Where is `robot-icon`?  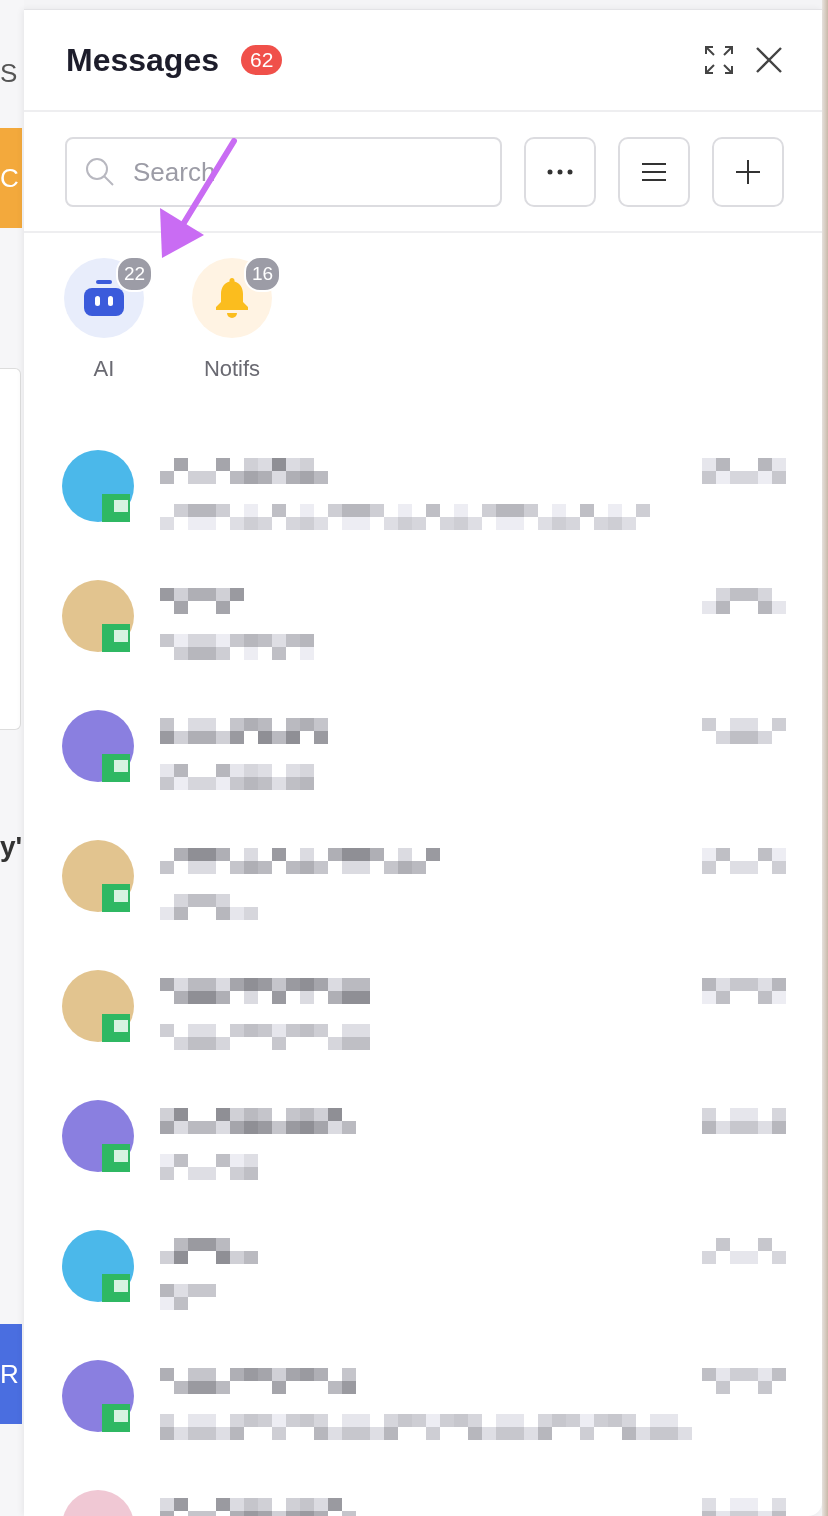
robot-icon is located at coordinates (104, 298).